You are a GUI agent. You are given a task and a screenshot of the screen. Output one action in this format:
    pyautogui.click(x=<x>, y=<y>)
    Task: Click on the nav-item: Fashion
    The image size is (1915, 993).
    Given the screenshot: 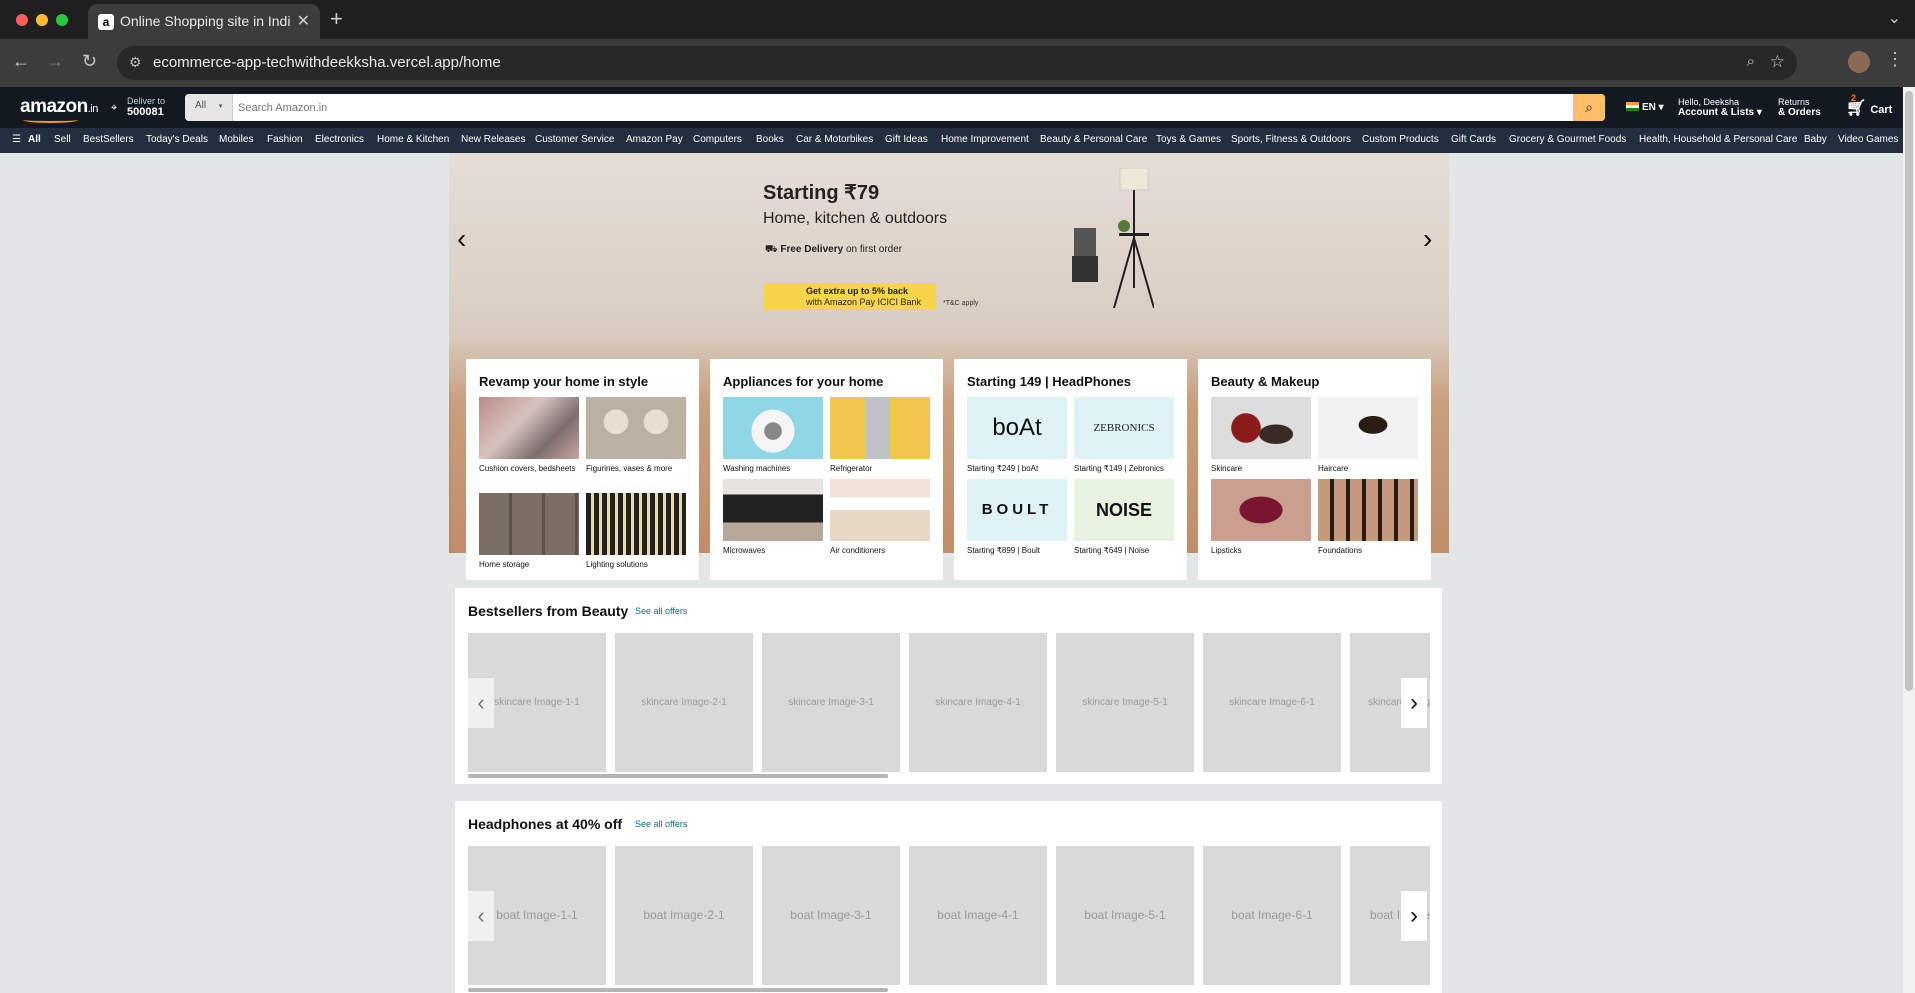 What is the action you would take?
    pyautogui.click(x=285, y=139)
    